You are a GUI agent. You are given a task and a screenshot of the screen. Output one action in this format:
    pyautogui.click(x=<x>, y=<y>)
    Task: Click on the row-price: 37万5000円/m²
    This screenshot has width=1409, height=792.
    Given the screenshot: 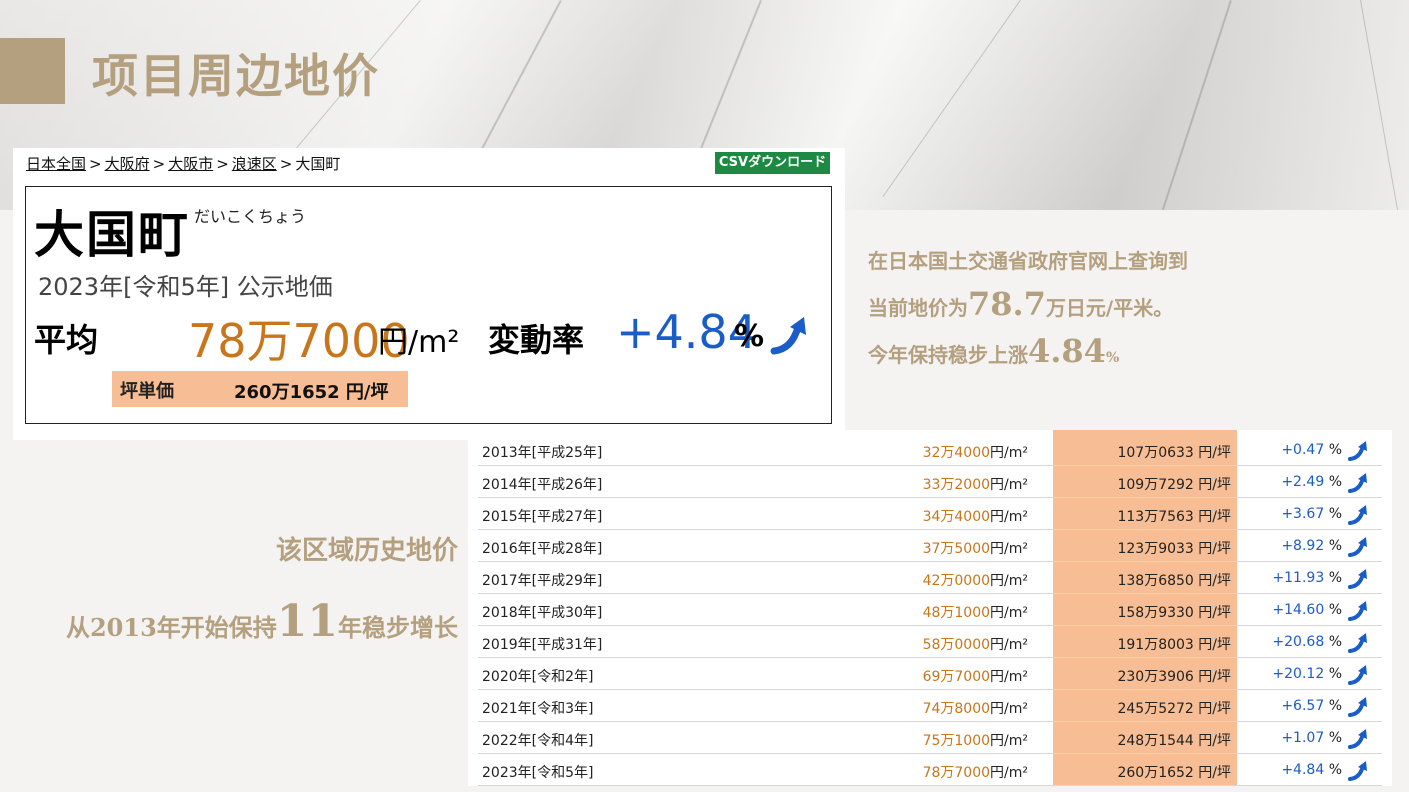 What is the action you would take?
    pyautogui.click(x=975, y=549)
    